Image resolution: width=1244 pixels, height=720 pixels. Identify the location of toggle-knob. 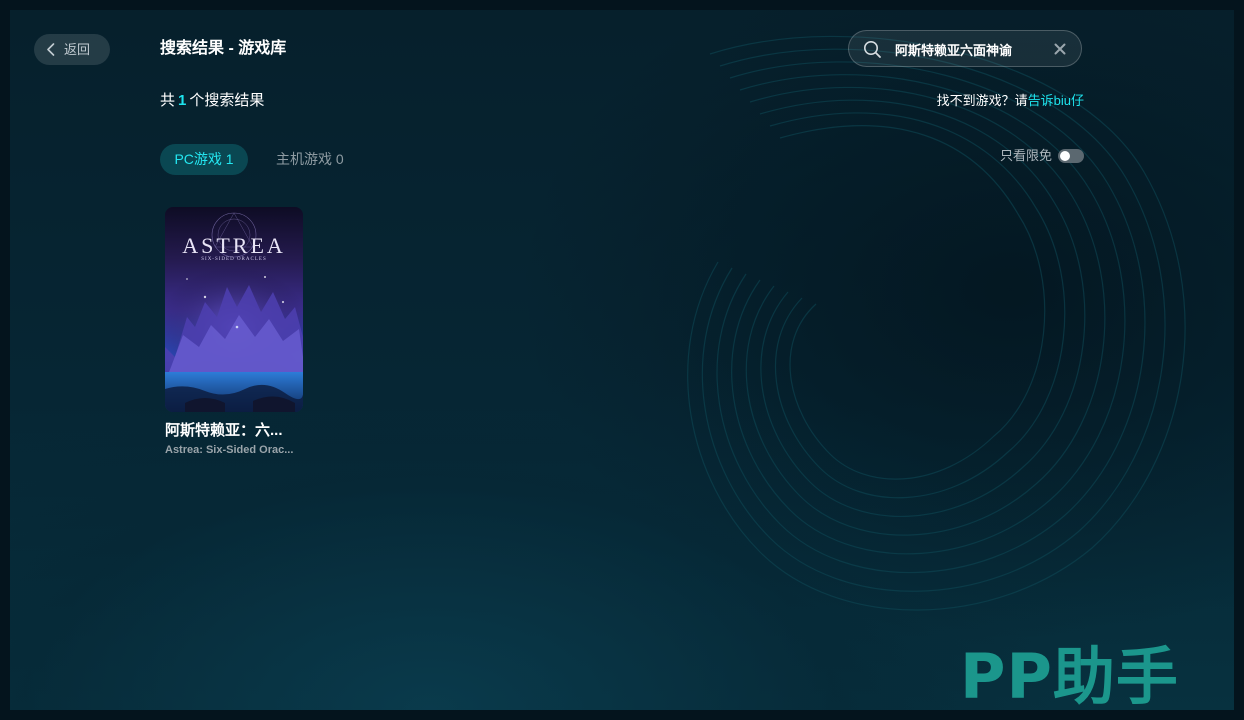
(1065, 156).